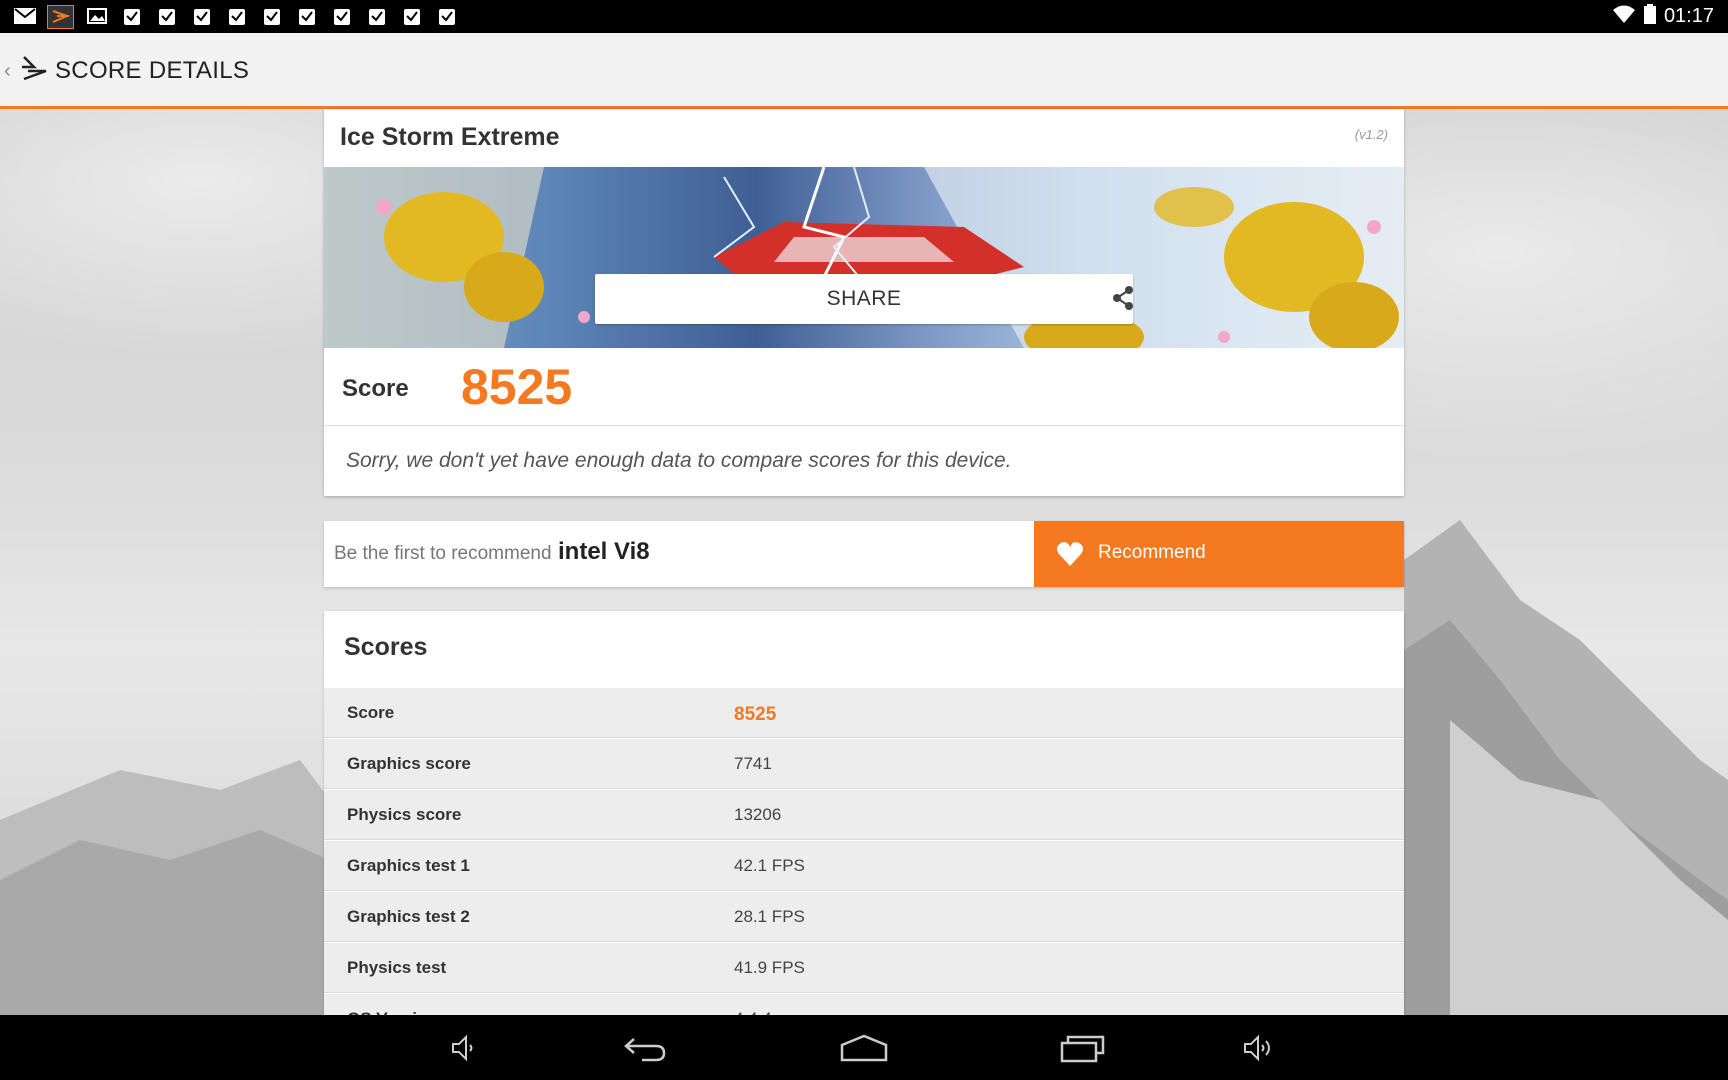 The width and height of the screenshot is (1728, 1080). Describe the element at coordinates (60, 17) in the screenshot. I see `3dmark-icon` at that location.